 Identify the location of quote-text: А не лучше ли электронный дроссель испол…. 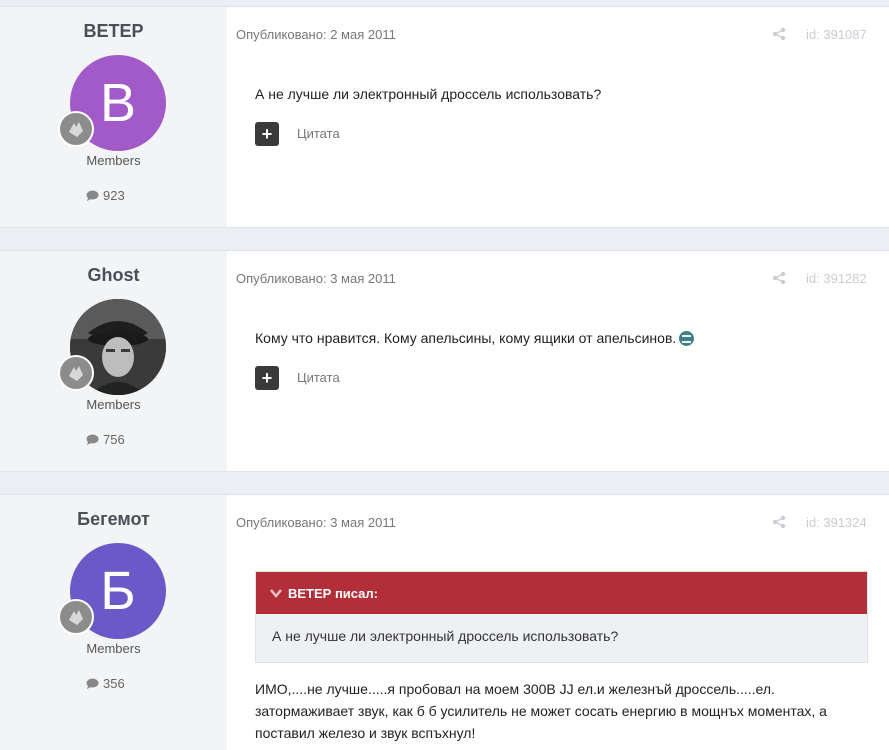
(445, 636).